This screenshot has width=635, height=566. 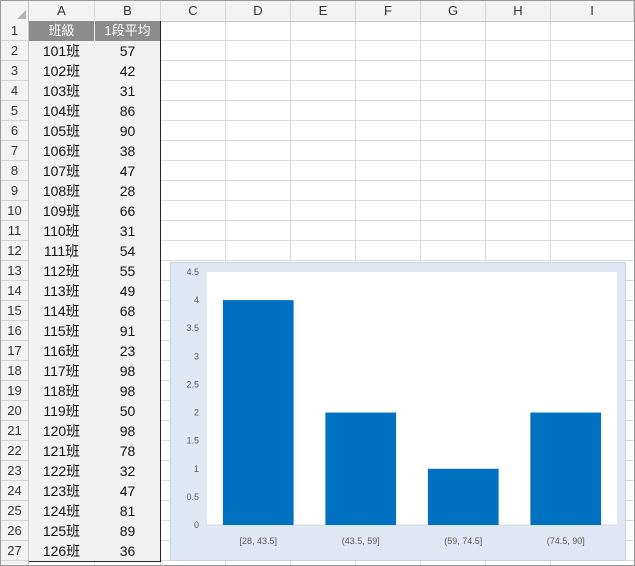 What do you see at coordinates (14, 191) in the screenshot?
I see `row-header-9: 9` at bounding box center [14, 191].